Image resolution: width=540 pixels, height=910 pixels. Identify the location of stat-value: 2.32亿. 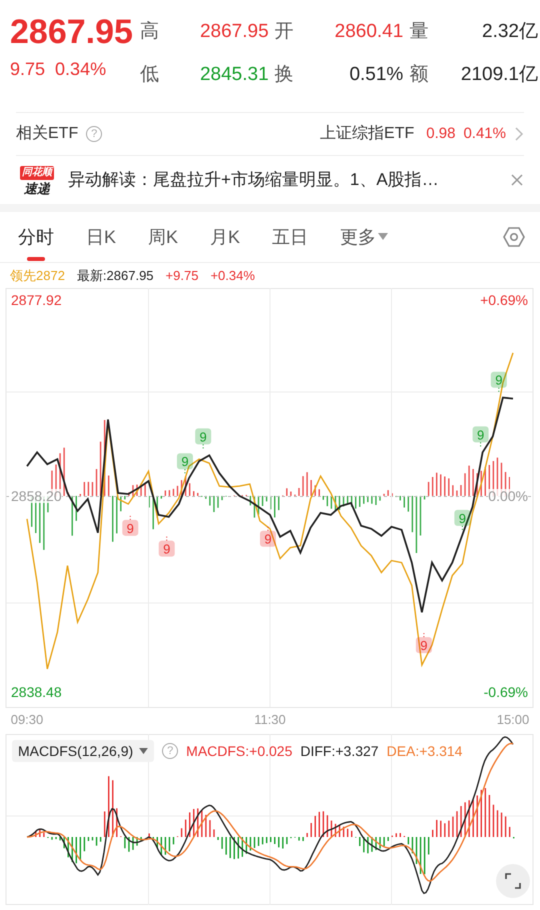
(510, 32).